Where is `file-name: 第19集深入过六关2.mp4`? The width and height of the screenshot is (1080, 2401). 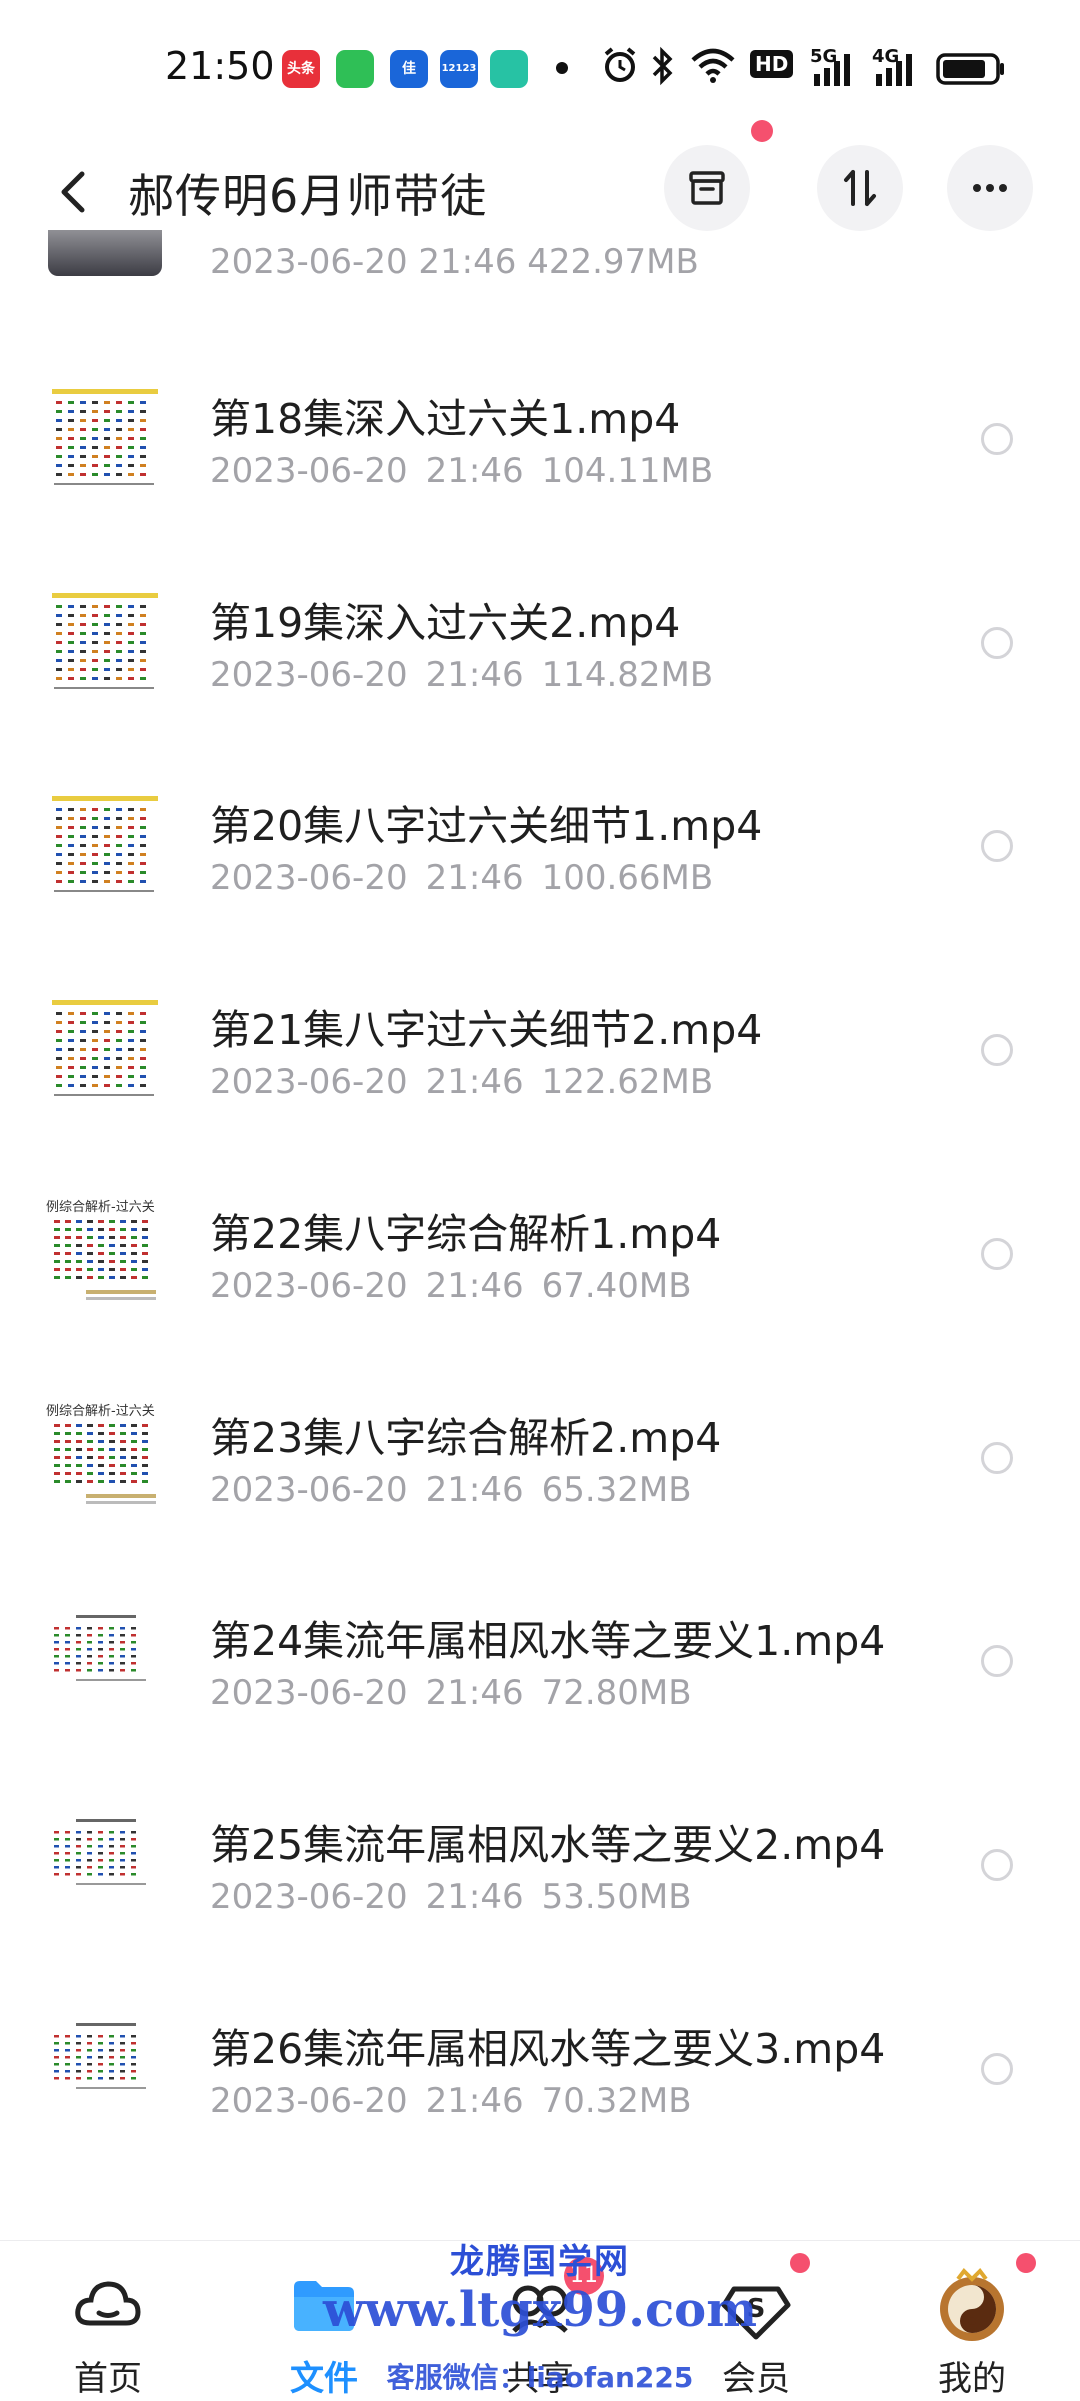
file-name: 第19集深入过六关2.mp4 is located at coordinates (445, 622).